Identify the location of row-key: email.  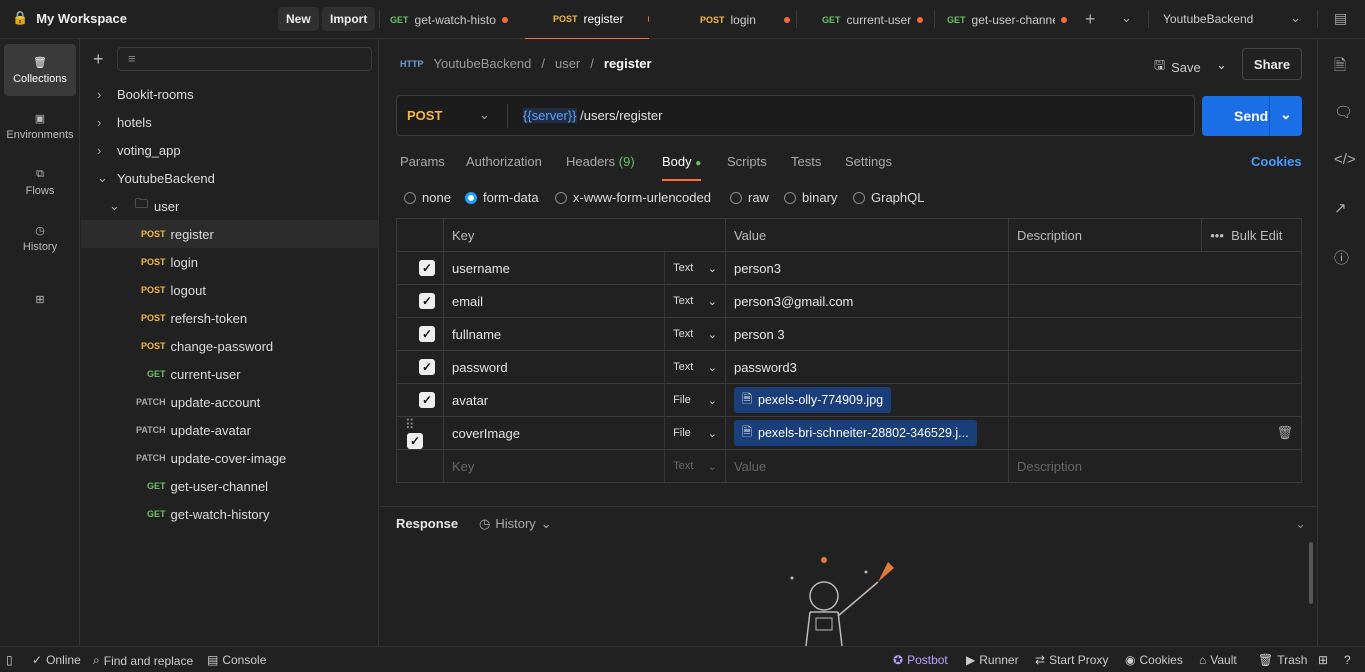
(553, 301).